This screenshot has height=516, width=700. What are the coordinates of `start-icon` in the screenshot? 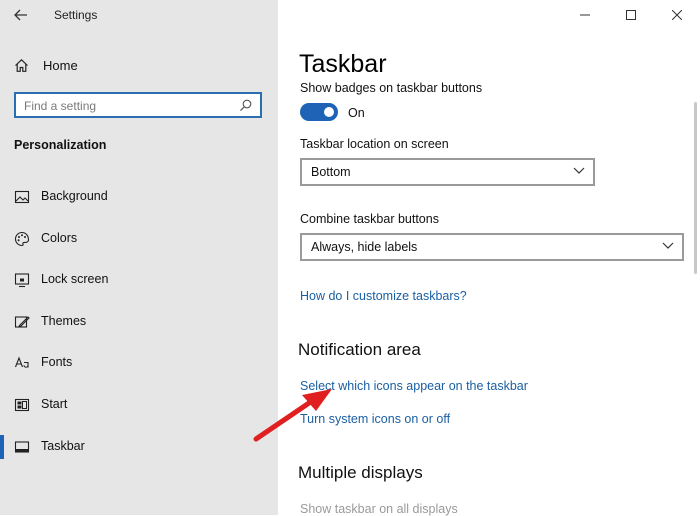 It's located at (22, 405).